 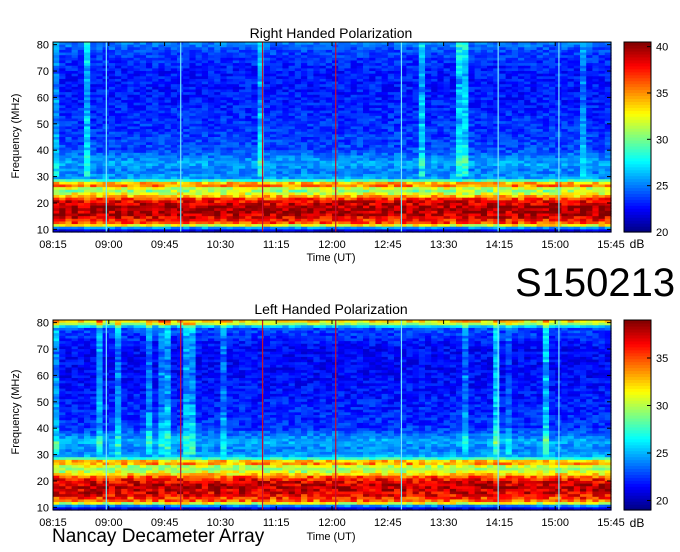 What do you see at coordinates (16, 136) in the screenshot?
I see `y-axis-label: Frequency (MHz)` at bounding box center [16, 136].